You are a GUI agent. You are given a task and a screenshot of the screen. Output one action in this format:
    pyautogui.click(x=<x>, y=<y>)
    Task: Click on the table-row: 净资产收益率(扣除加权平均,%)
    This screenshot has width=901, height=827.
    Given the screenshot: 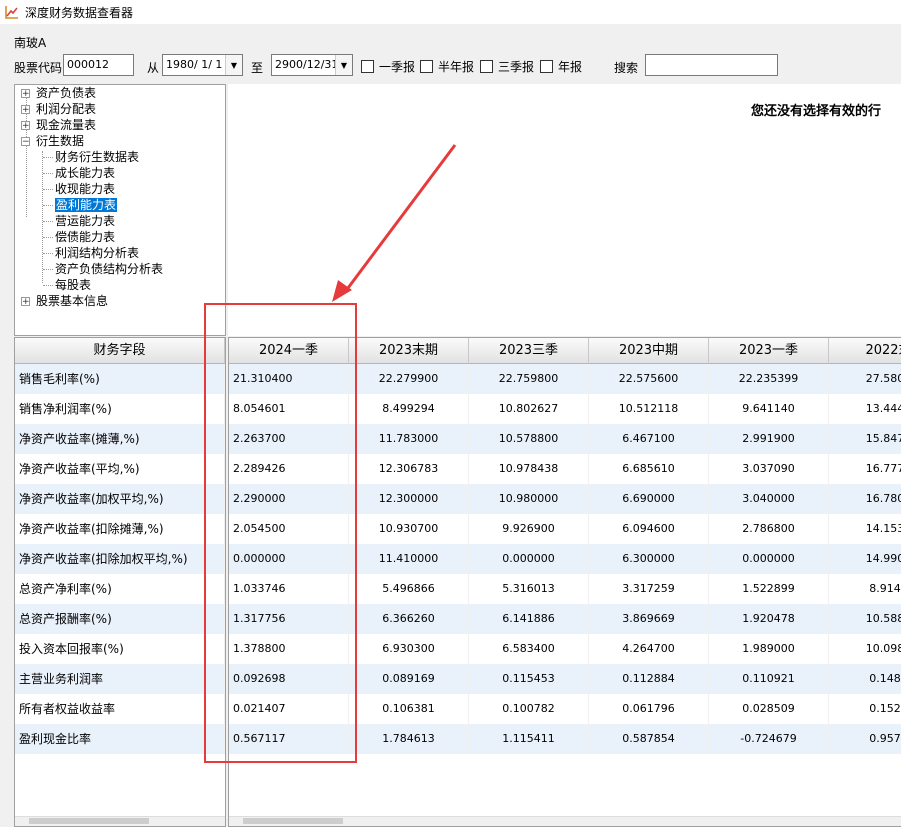 What is the action you would take?
    pyautogui.click(x=120, y=559)
    